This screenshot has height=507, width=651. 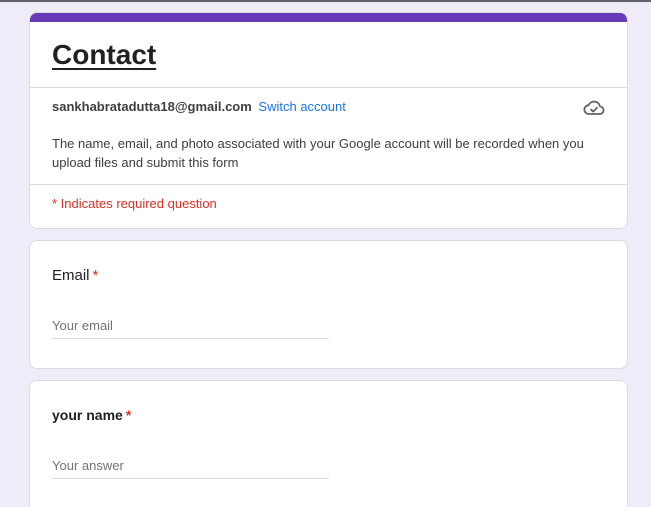 What do you see at coordinates (71, 275) in the screenshot?
I see `question-title: Email` at bounding box center [71, 275].